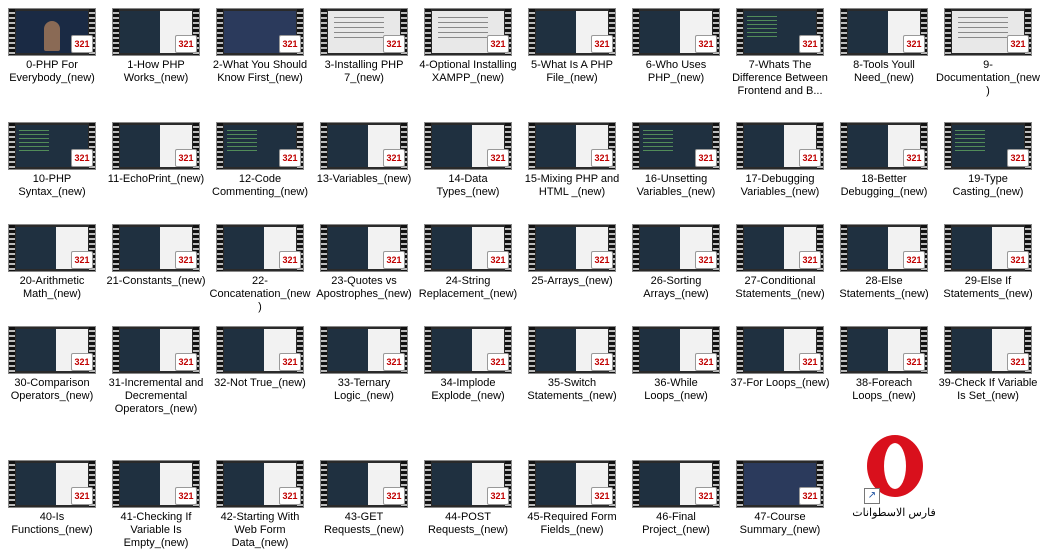 Image resolution: width=1045 pixels, height=559 pixels. I want to click on file-item: 321 38-Foreach Loops_(new), so click(884, 364).